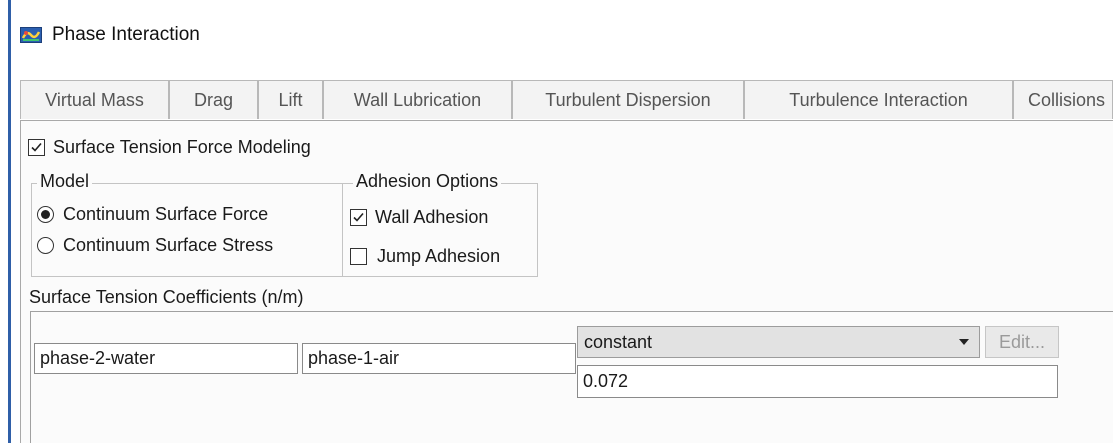  Describe the element at coordinates (166, 214) in the screenshot. I see `radio-label-csf: Continuum Surface Force` at that location.